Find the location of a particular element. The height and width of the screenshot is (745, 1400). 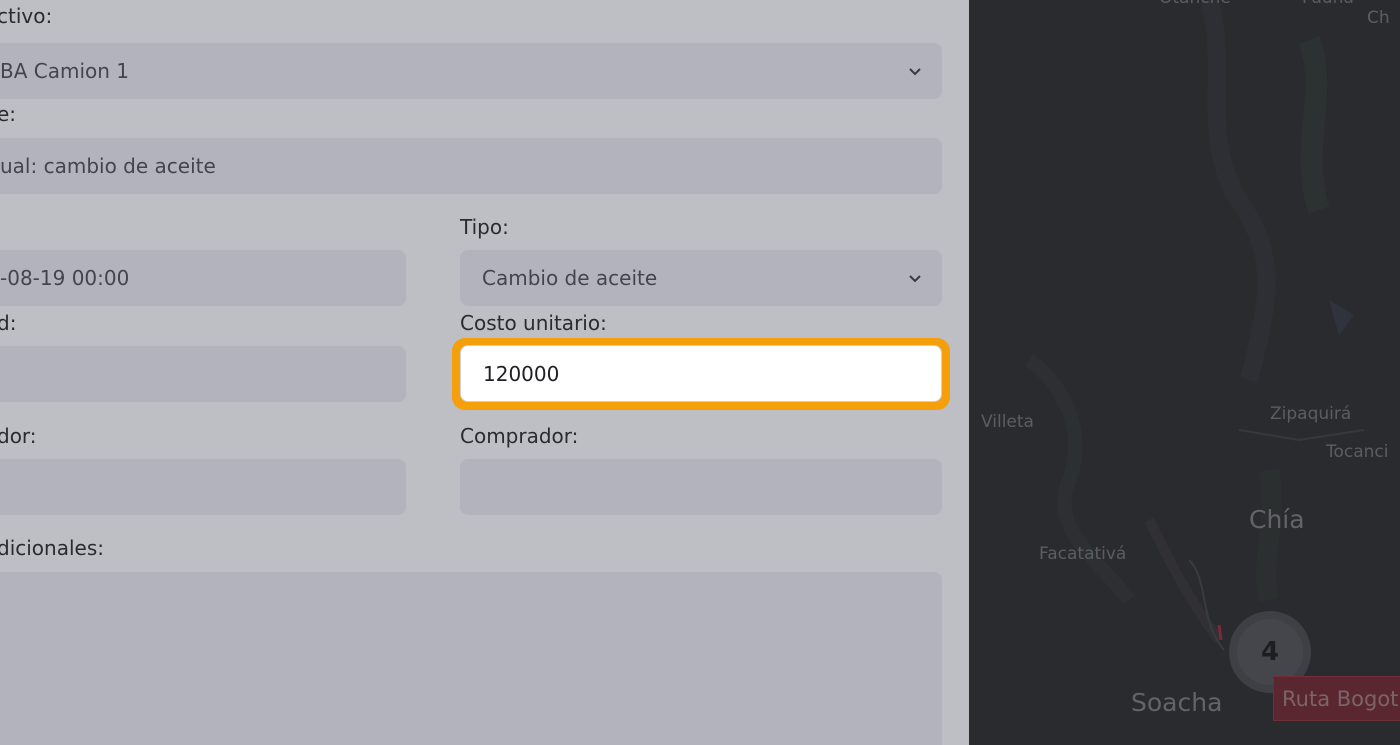

map-label-soacha: Soacha is located at coordinates (1177, 702).